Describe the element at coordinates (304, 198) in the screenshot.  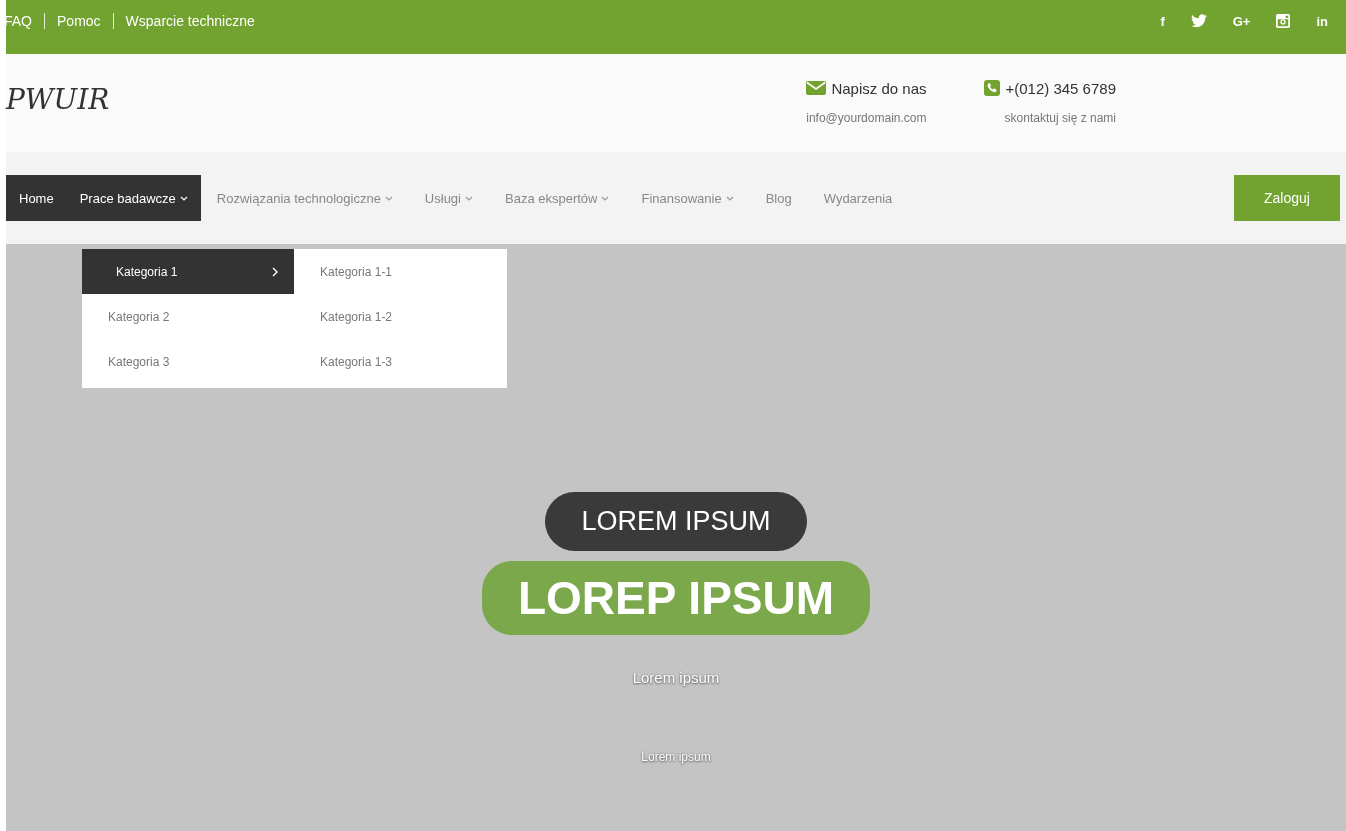
I see `nav-item: Rozwiązania technologiczne` at that location.